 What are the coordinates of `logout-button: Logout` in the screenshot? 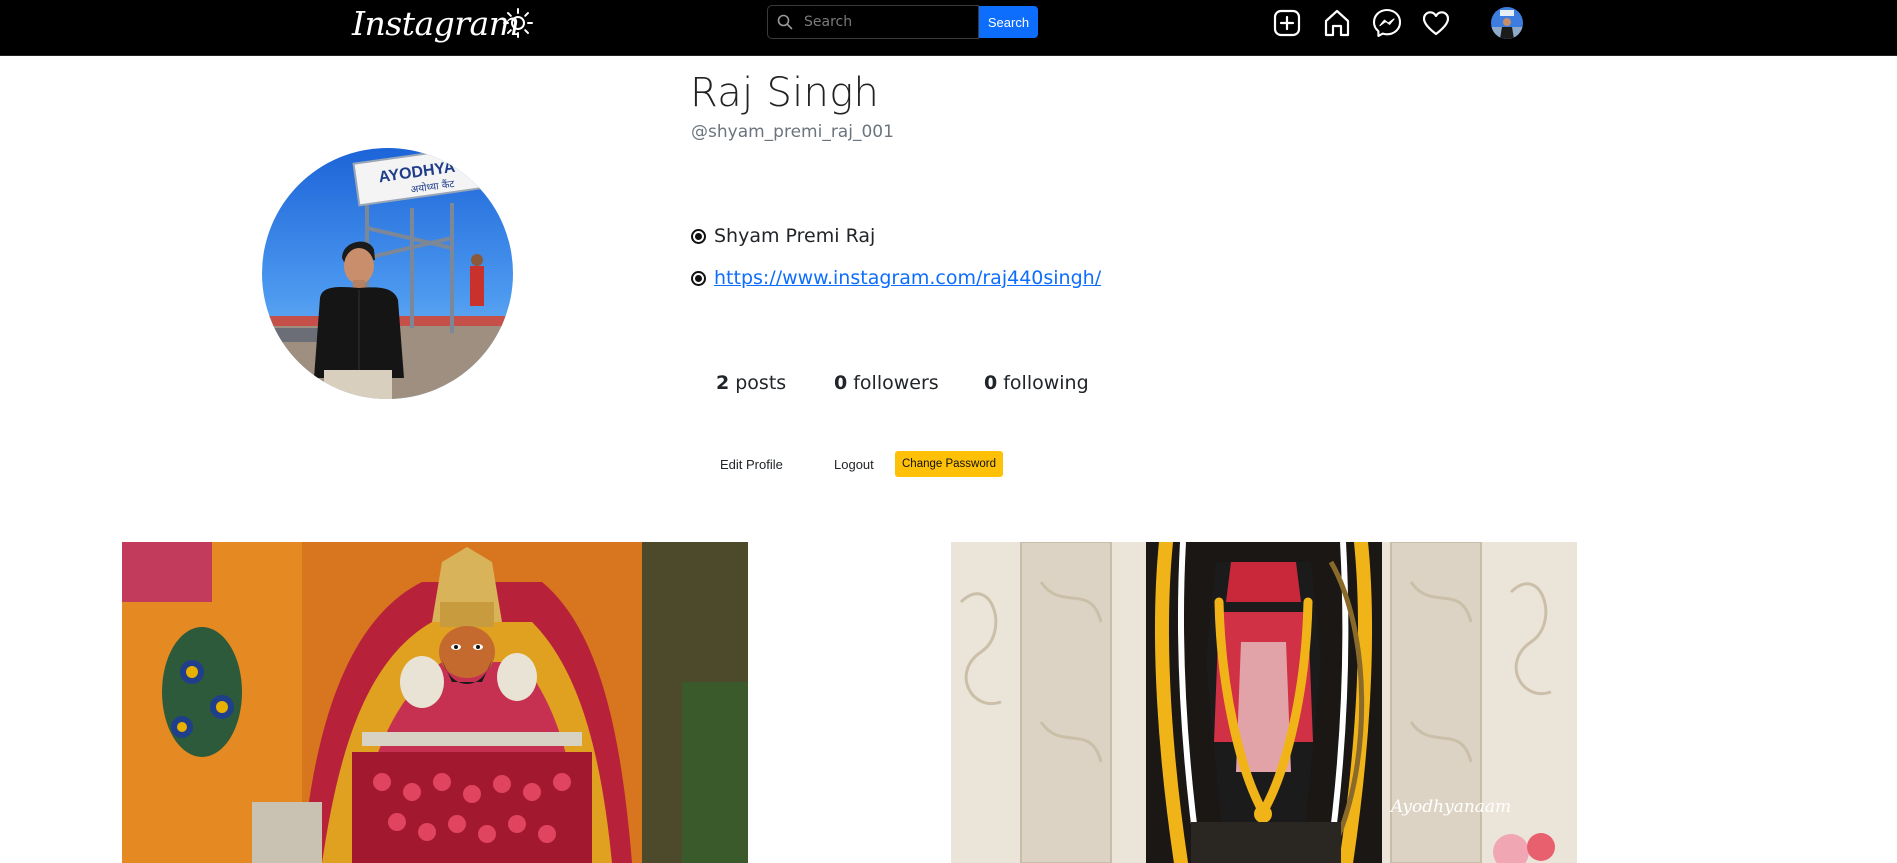 It's located at (854, 464).